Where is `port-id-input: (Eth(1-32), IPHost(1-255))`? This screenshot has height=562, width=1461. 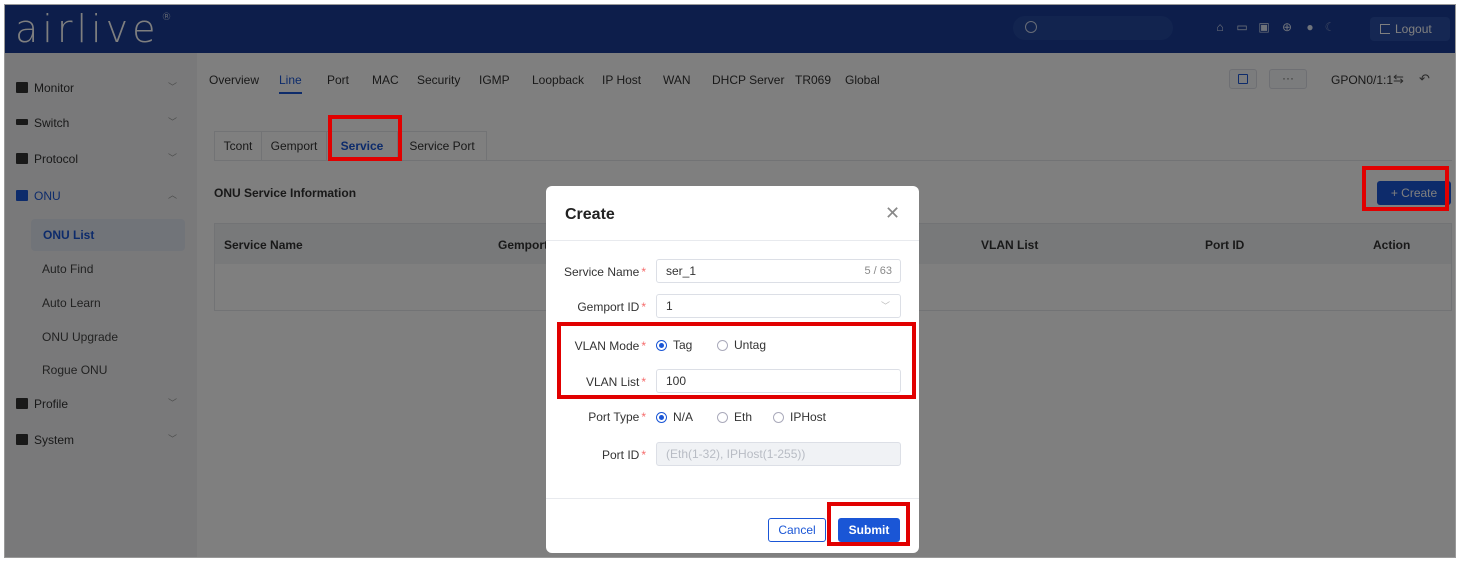
port-id-input: (Eth(1-32), IPHost(1-255)) is located at coordinates (778, 454).